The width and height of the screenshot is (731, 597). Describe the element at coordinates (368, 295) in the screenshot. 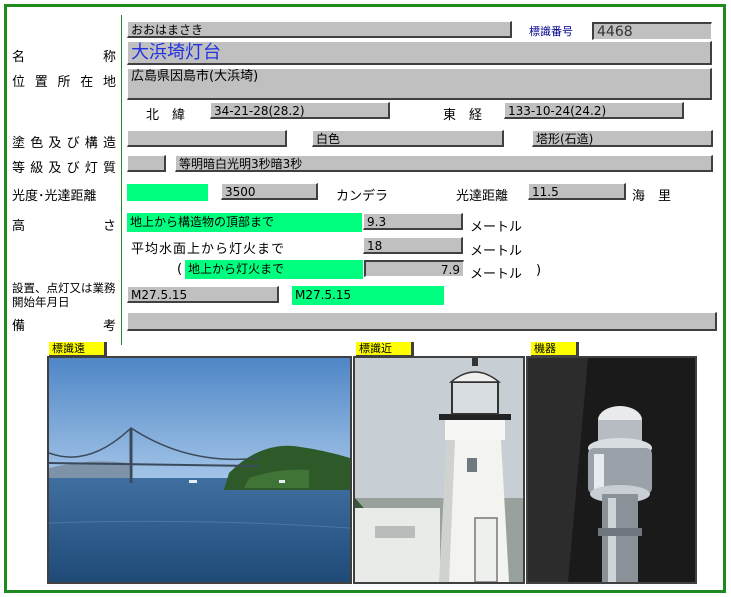

I see `established-field-2: M27.5.15` at that location.